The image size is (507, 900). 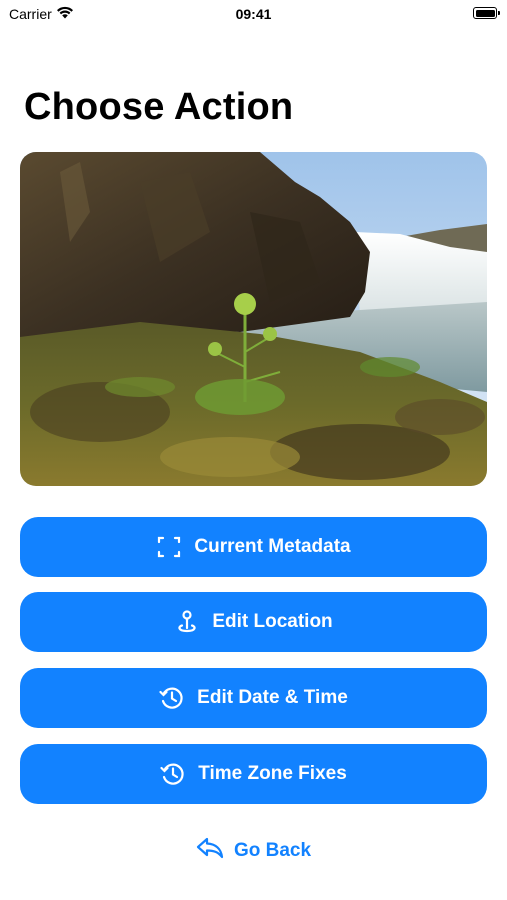 What do you see at coordinates (173, 774) in the screenshot?
I see `clock-rewind-icon` at bounding box center [173, 774].